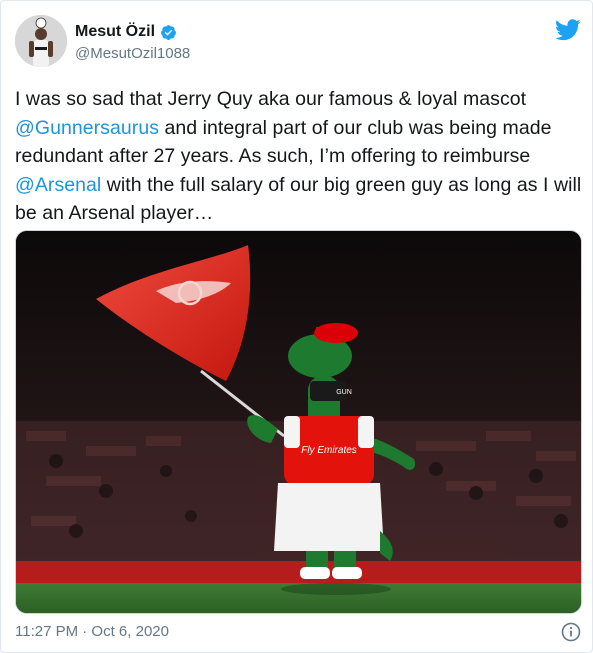 This screenshot has height=653, width=593. Describe the element at coordinates (58, 185) in the screenshot. I see `mention-arsenal: @Arsenal` at that location.